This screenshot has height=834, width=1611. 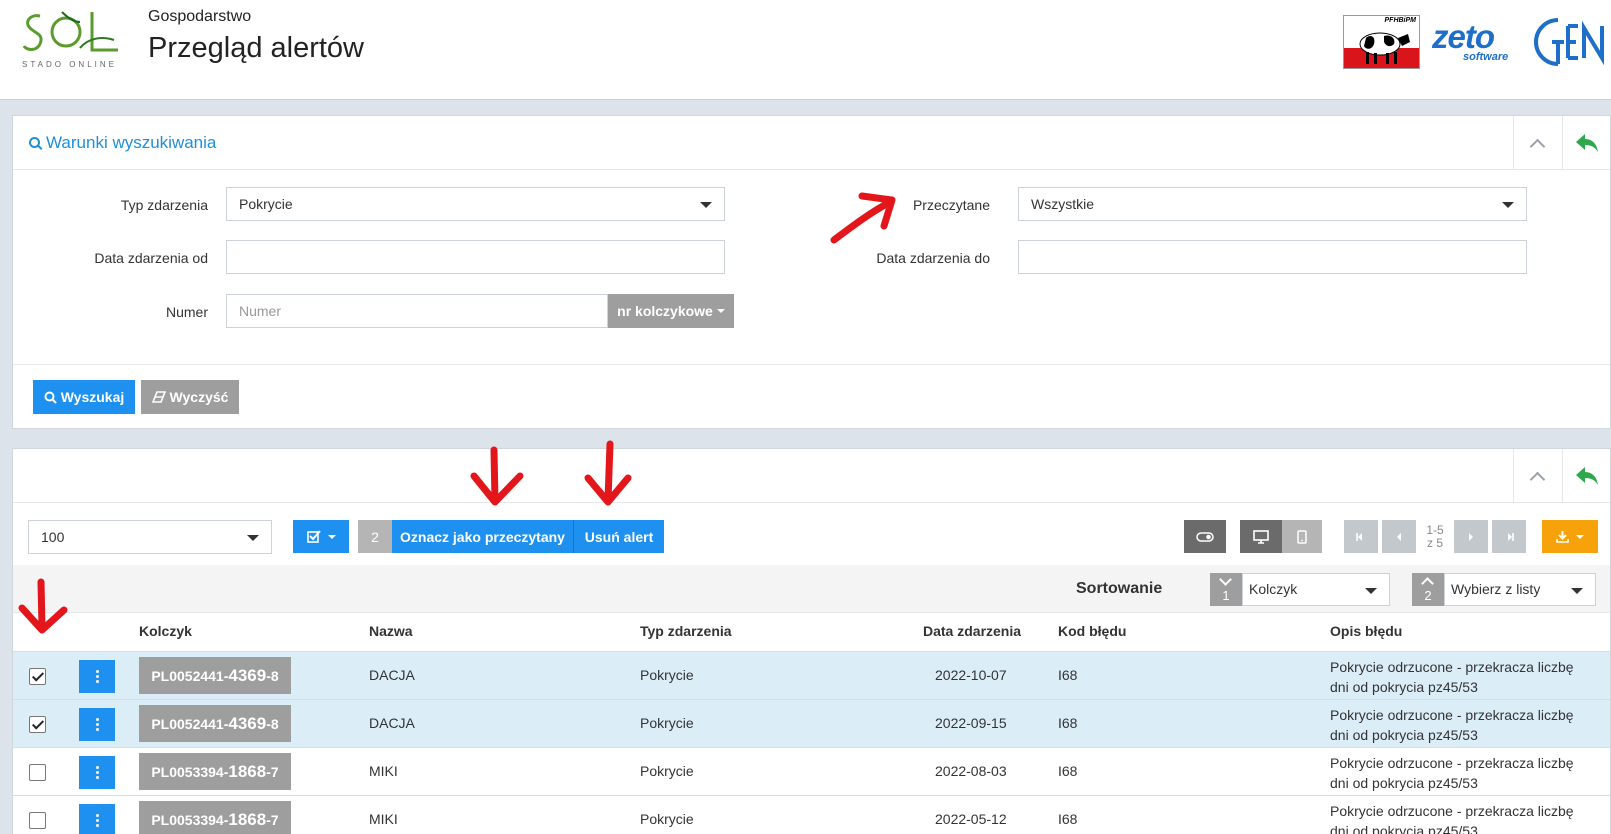 What do you see at coordinates (122, 143) in the screenshot?
I see `search-panel-title: Warunki wyszukiwania` at bounding box center [122, 143].